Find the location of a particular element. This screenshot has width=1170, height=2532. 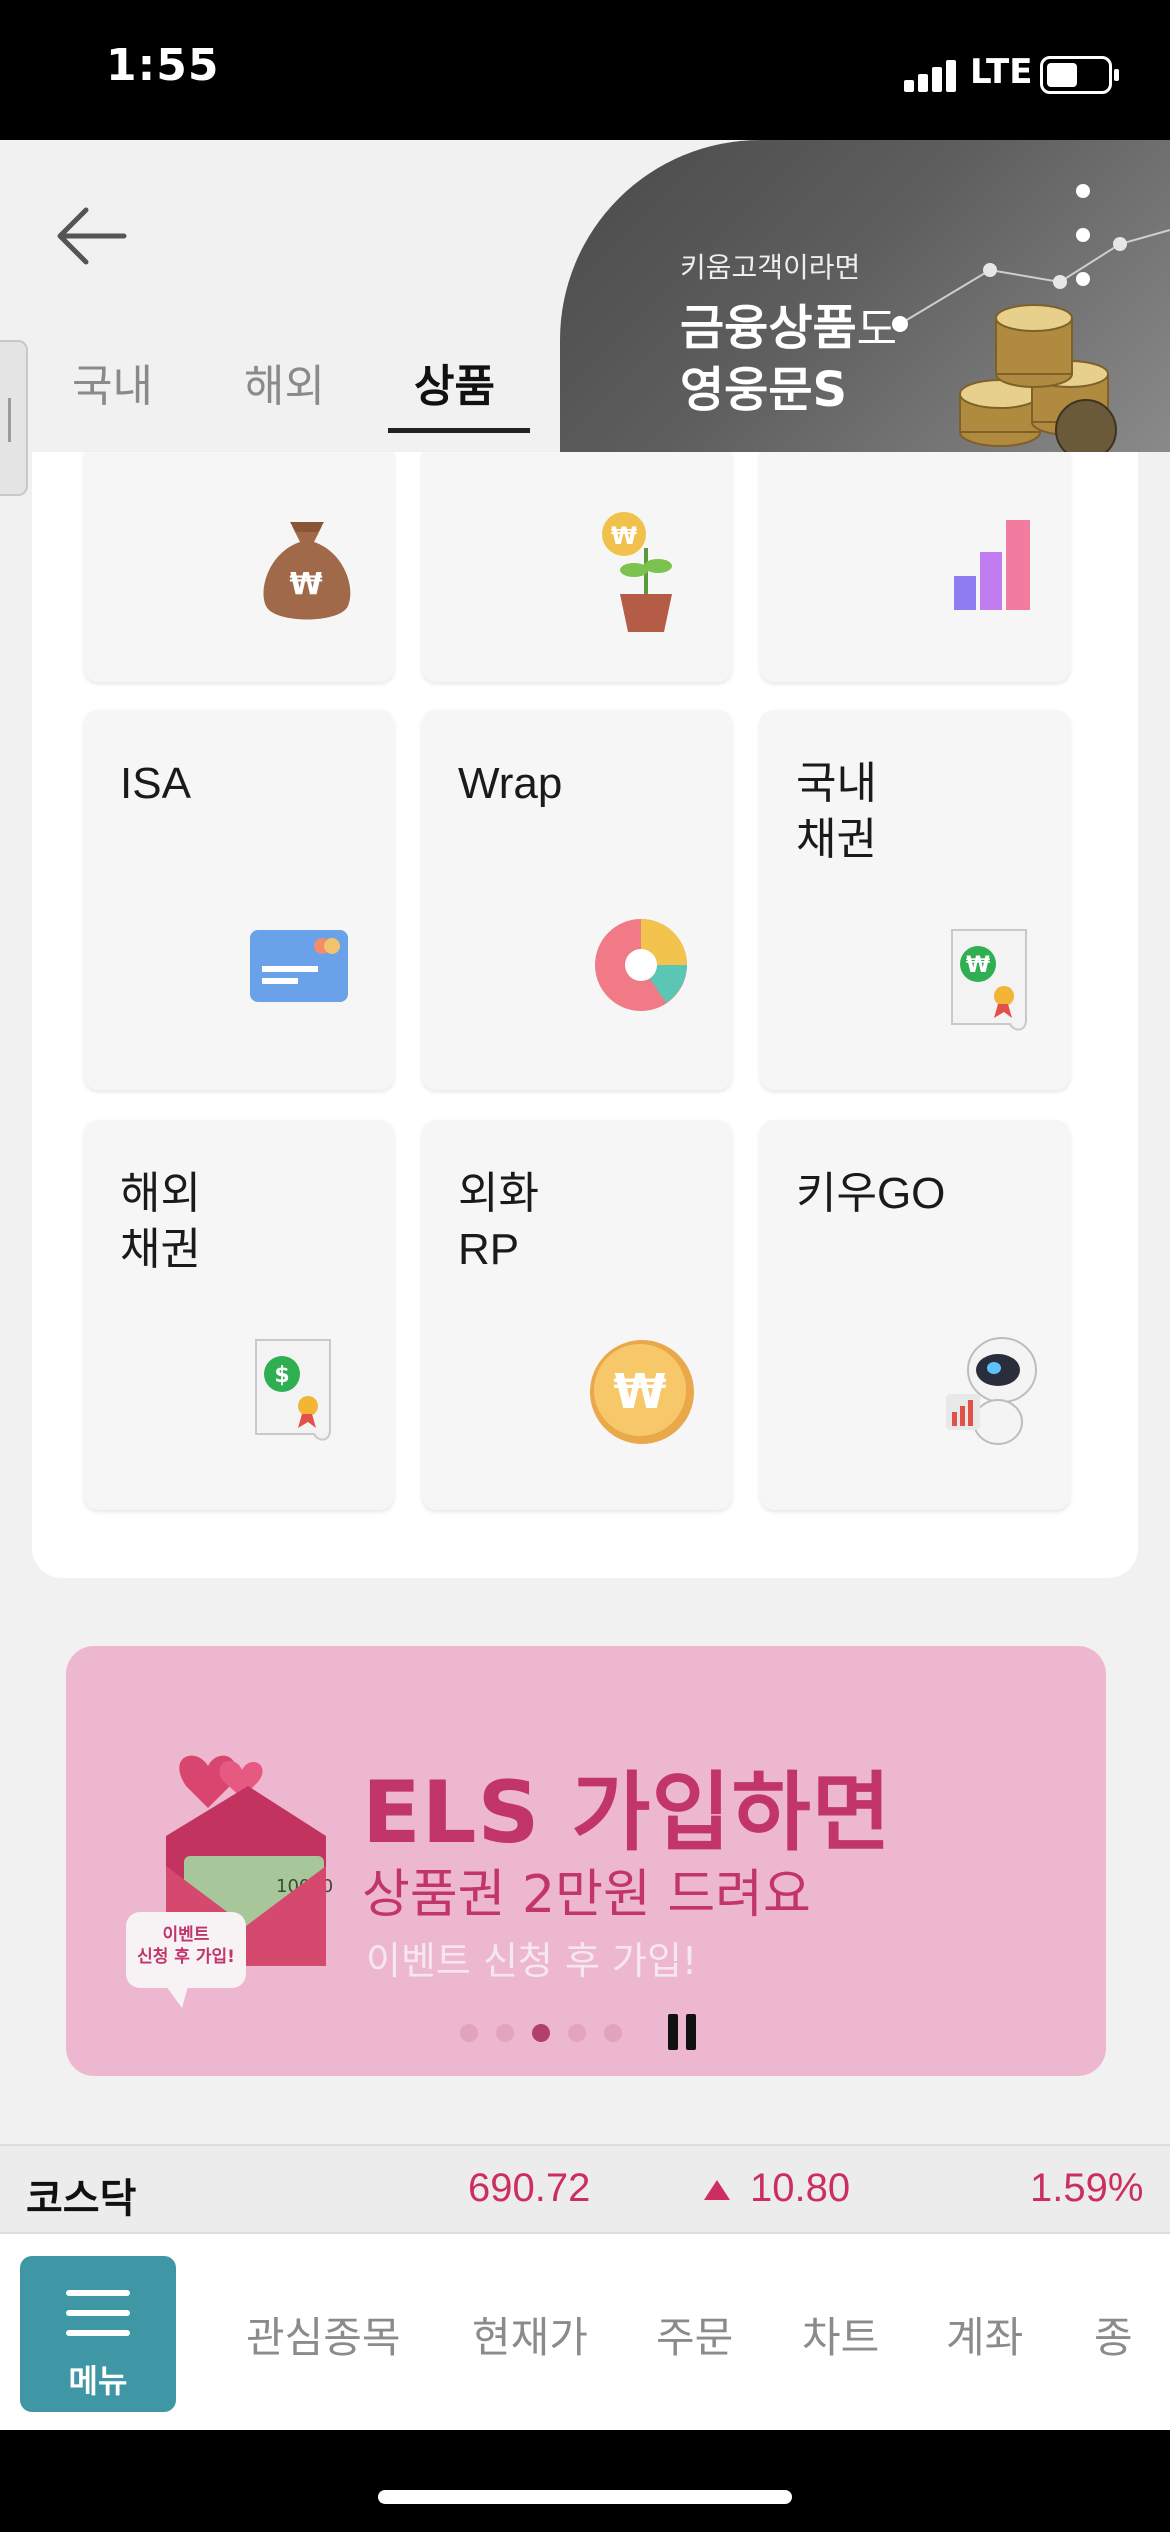

back-button is located at coordinates (92, 236).